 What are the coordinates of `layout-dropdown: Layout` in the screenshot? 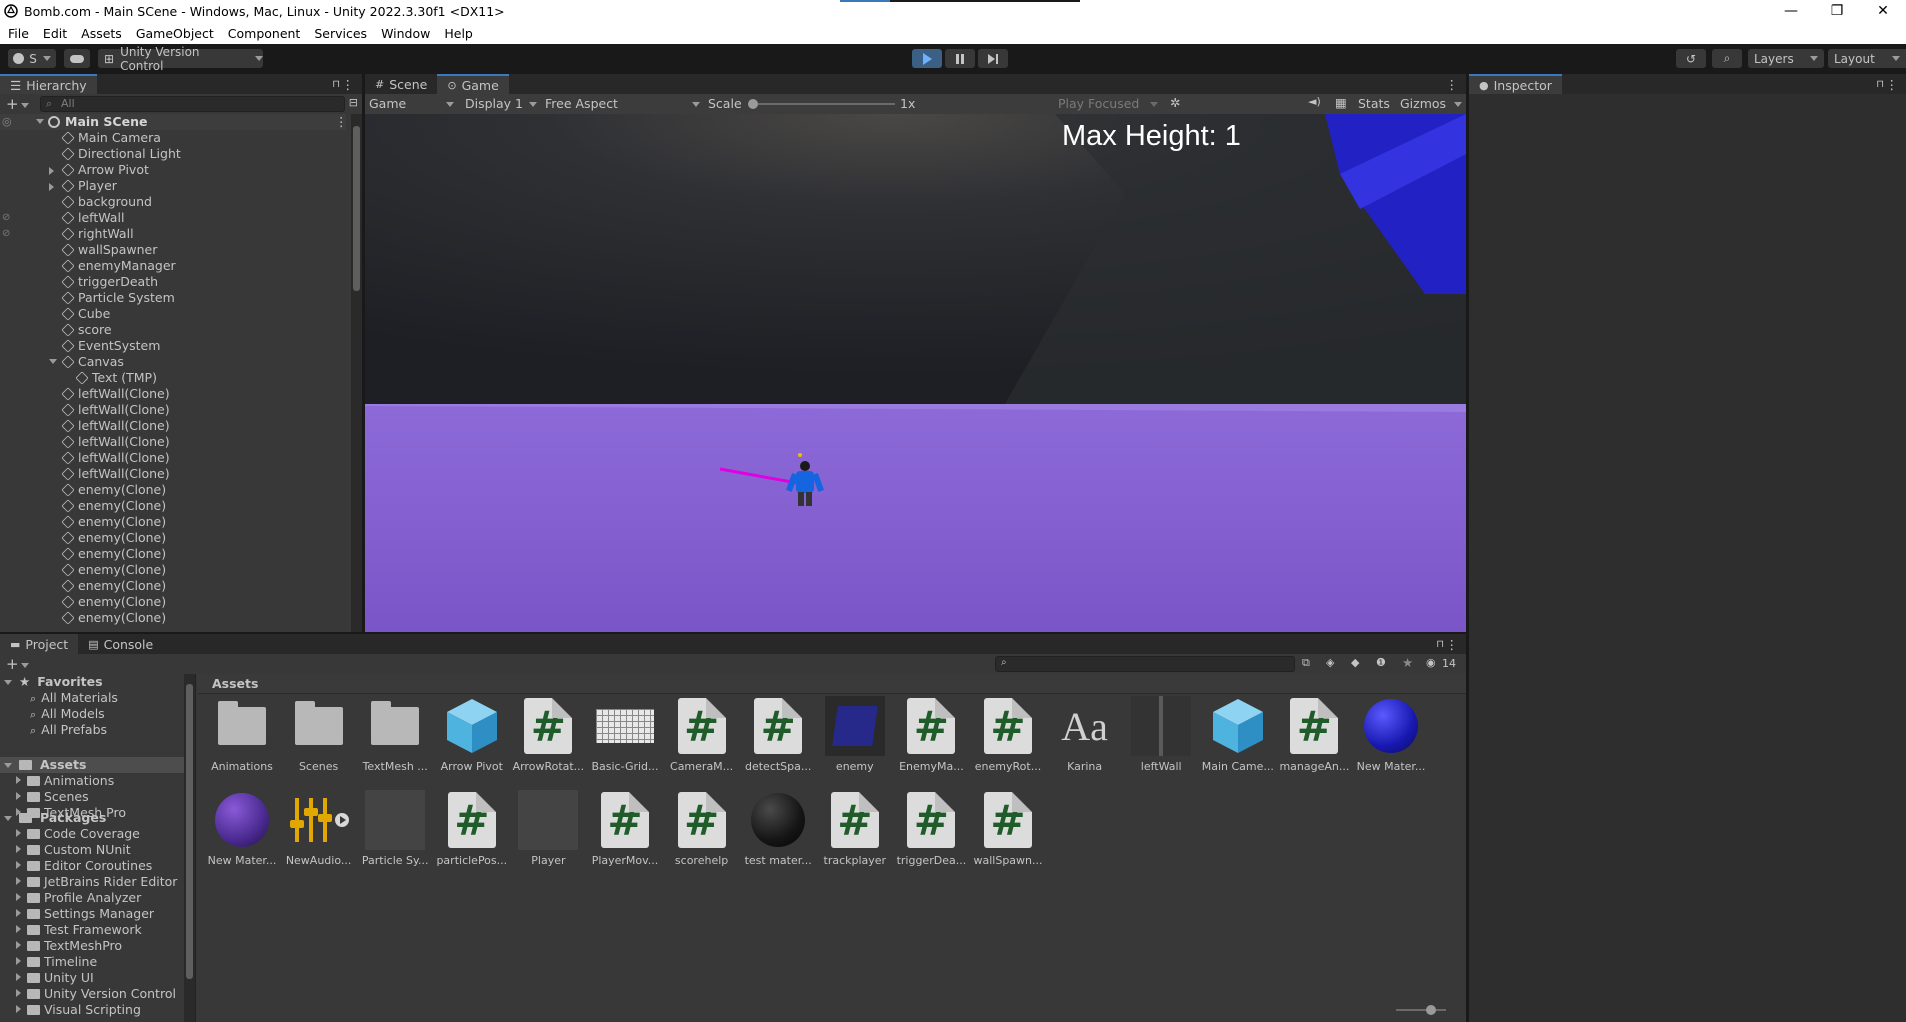 It's located at (1867, 58).